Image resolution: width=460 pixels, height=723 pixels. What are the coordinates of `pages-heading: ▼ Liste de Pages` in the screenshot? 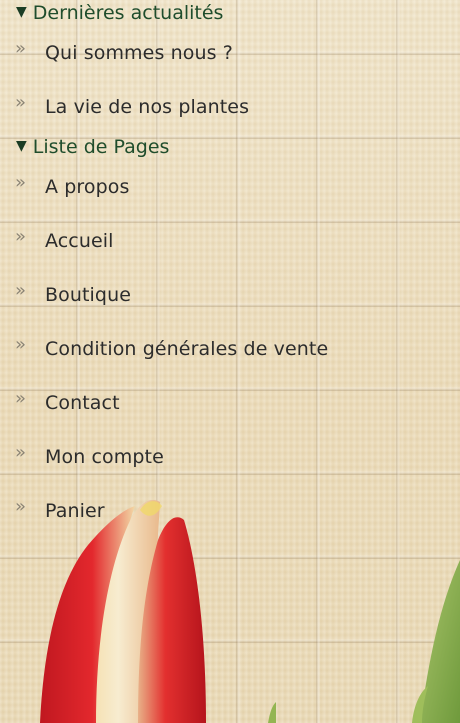 It's located at (230, 147).